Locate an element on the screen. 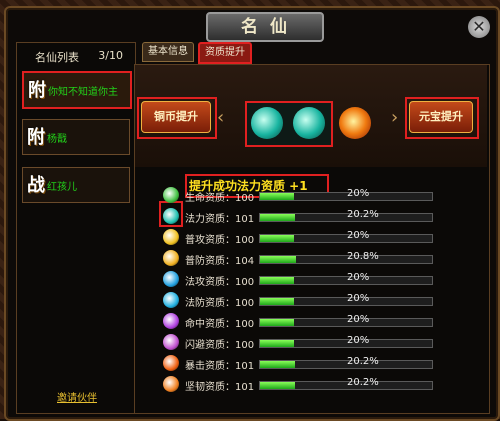  battle-badge-icon: 战 is located at coordinates (36, 185).